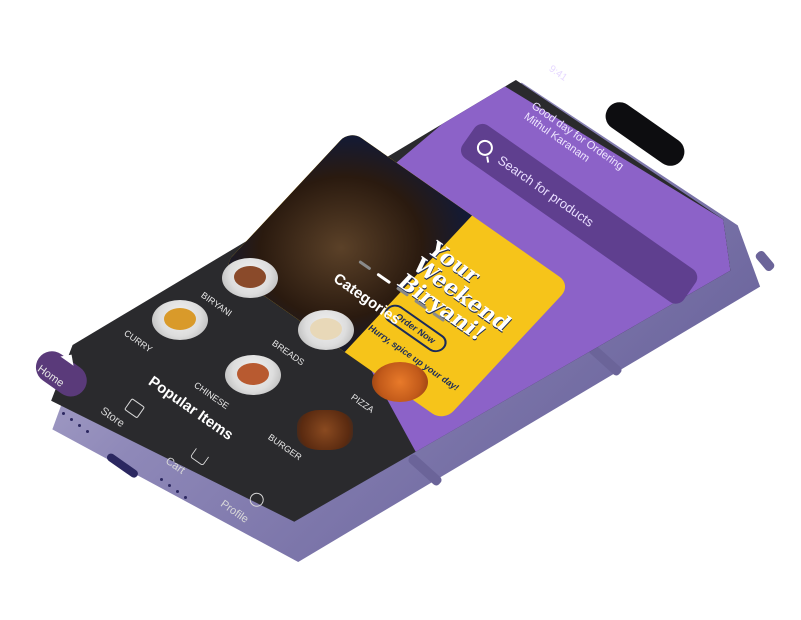 The image size is (801, 620). I want to click on category-pizza, so click(400, 382).